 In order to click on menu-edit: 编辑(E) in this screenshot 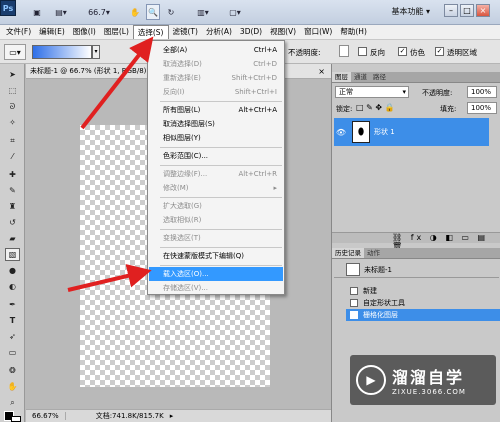, I will do `click(52, 32)`.